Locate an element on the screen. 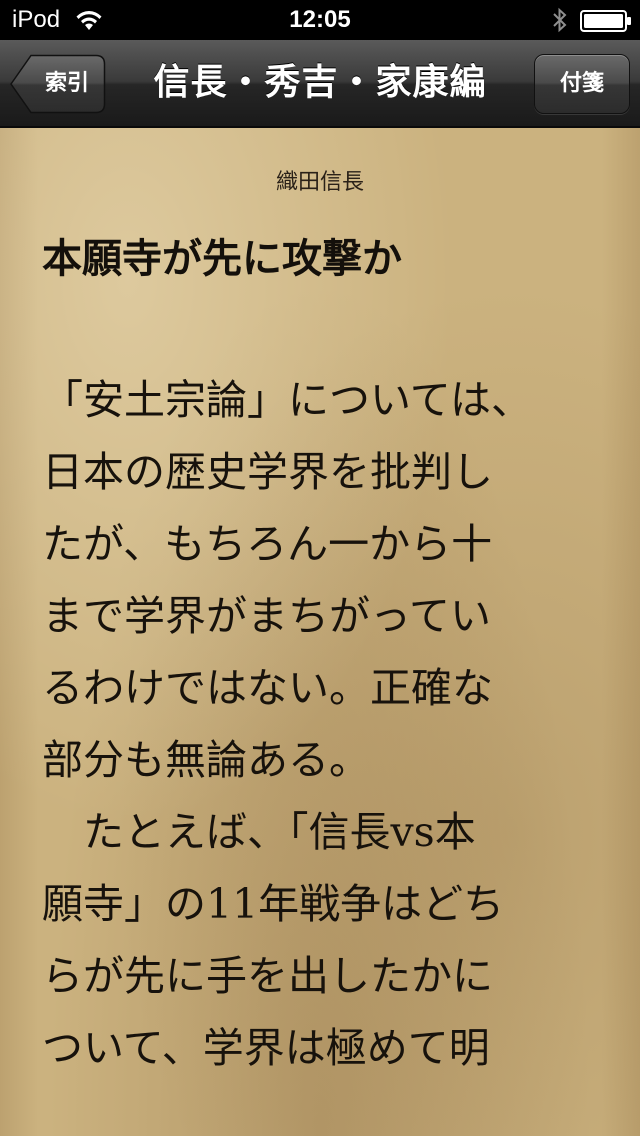 The height and width of the screenshot is (1136, 640). body-line: たとえば、「信長vs本 is located at coordinates (259, 832).